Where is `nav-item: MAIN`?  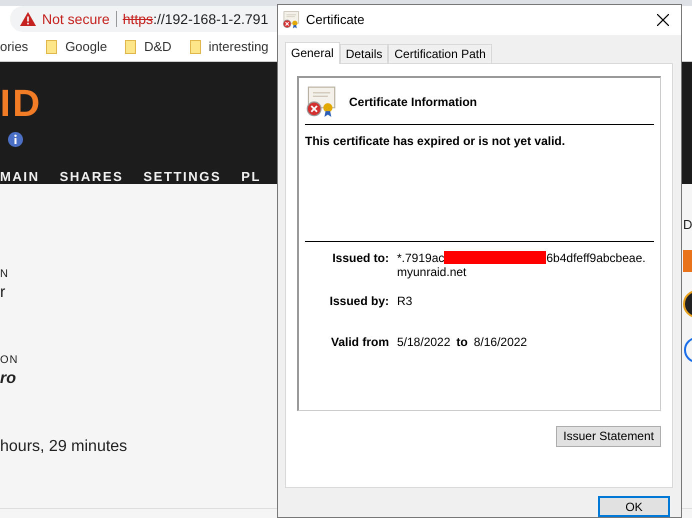
nav-item: MAIN is located at coordinates (20, 176).